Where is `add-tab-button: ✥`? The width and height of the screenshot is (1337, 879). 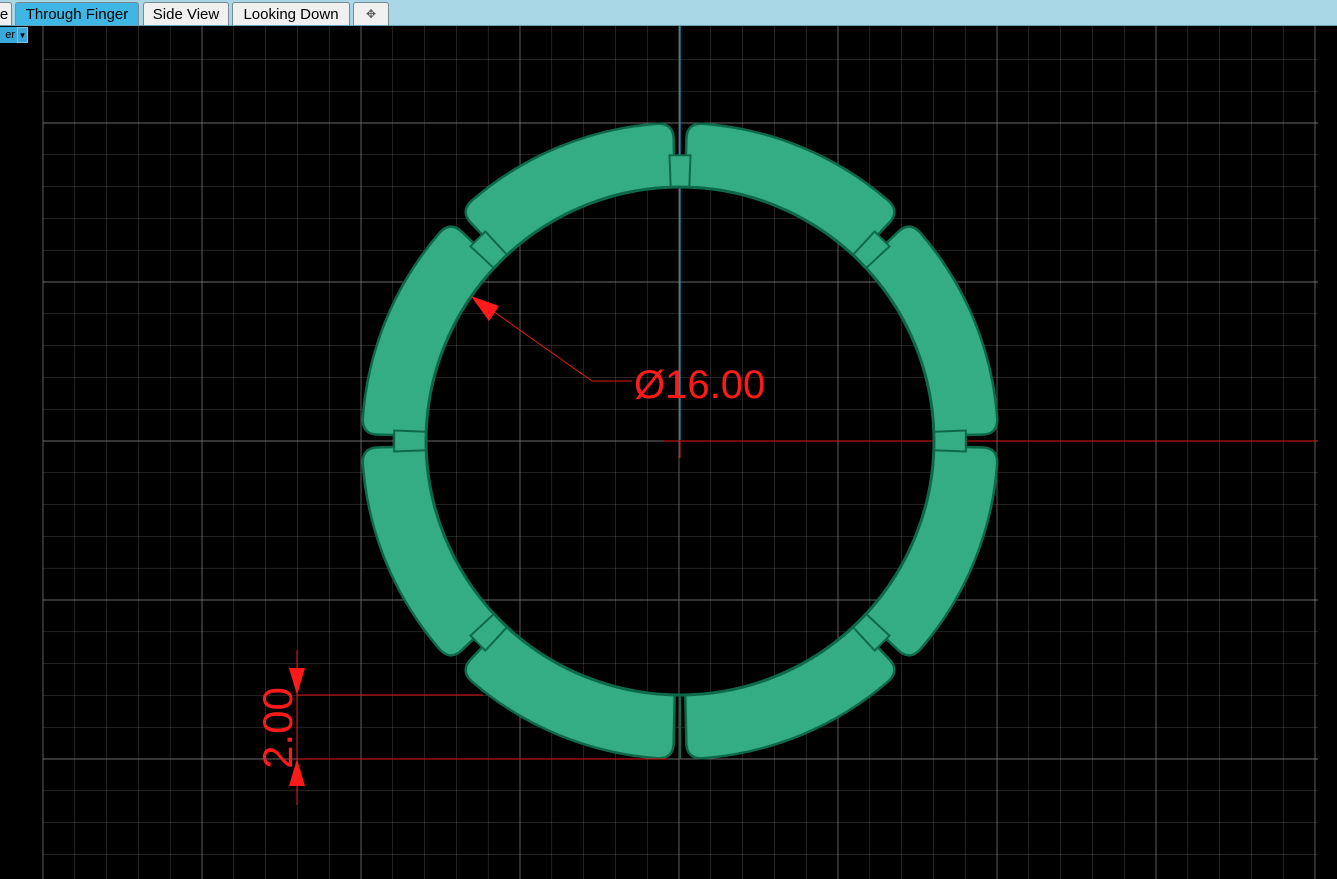 add-tab-button: ✥ is located at coordinates (371, 13).